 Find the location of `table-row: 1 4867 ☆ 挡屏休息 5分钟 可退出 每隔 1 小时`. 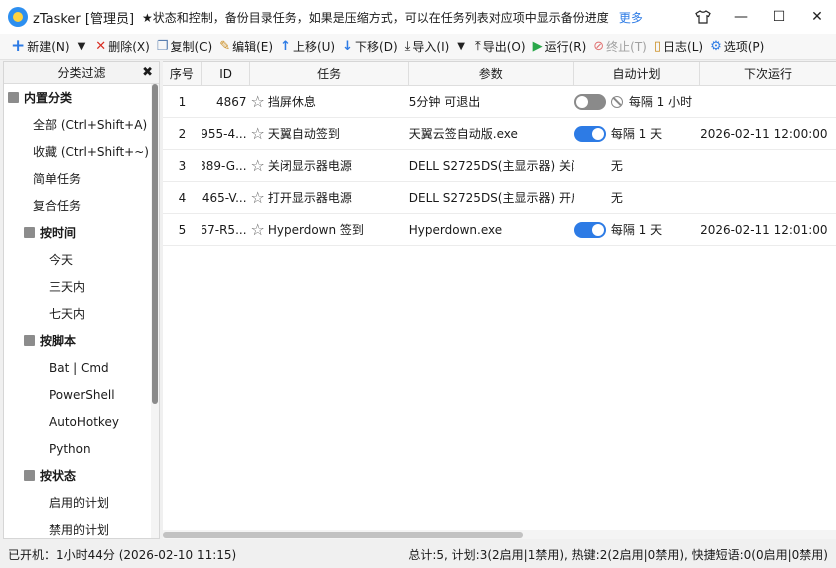

table-row: 1 4867 ☆ 挡屏休息 5分钟 可退出 每隔 1 小时 is located at coordinates (499, 102).